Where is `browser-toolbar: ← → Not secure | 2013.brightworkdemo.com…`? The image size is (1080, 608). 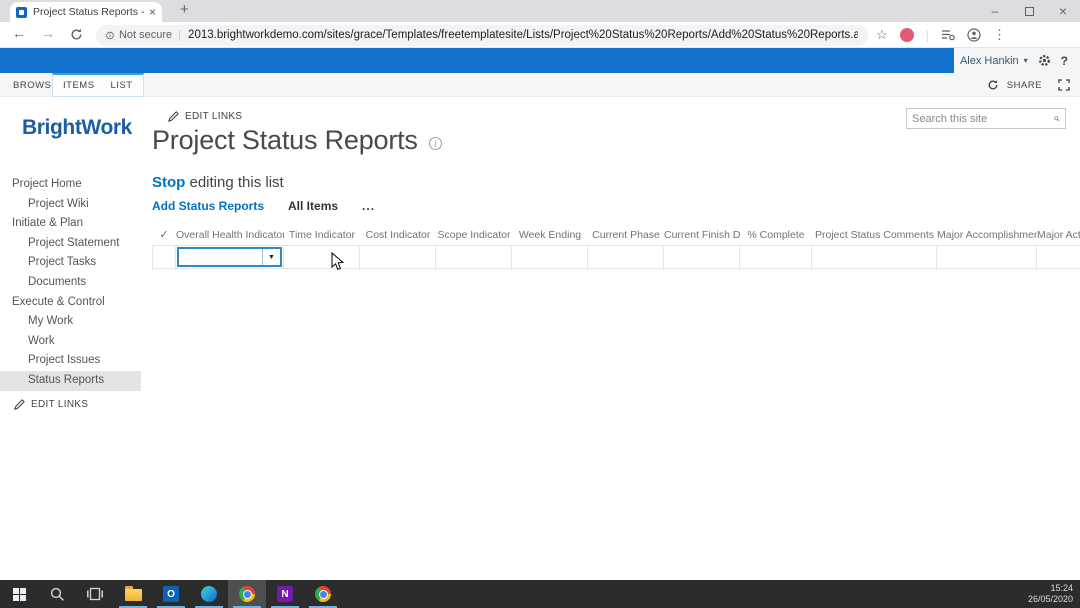 browser-toolbar: ← → Not secure | 2013.brightworkdemo.com… is located at coordinates (540, 35).